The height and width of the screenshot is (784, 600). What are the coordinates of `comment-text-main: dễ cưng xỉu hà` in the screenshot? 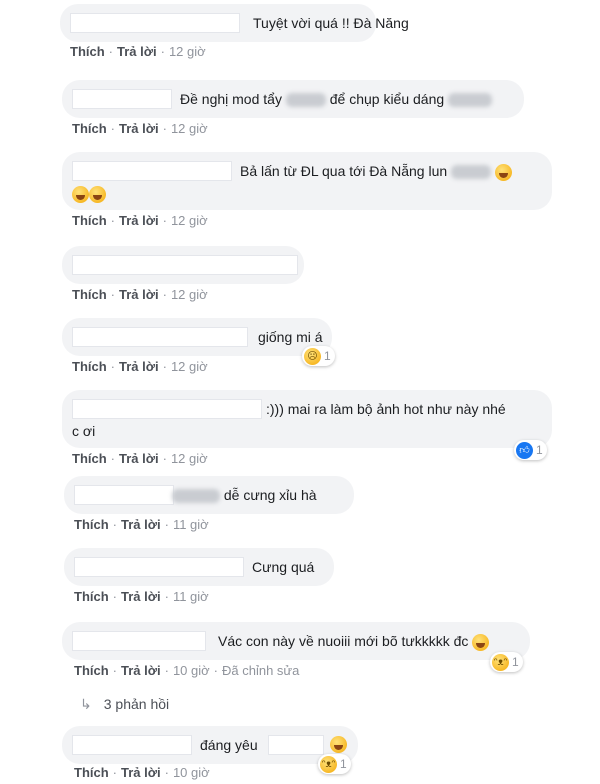 It's located at (270, 495).